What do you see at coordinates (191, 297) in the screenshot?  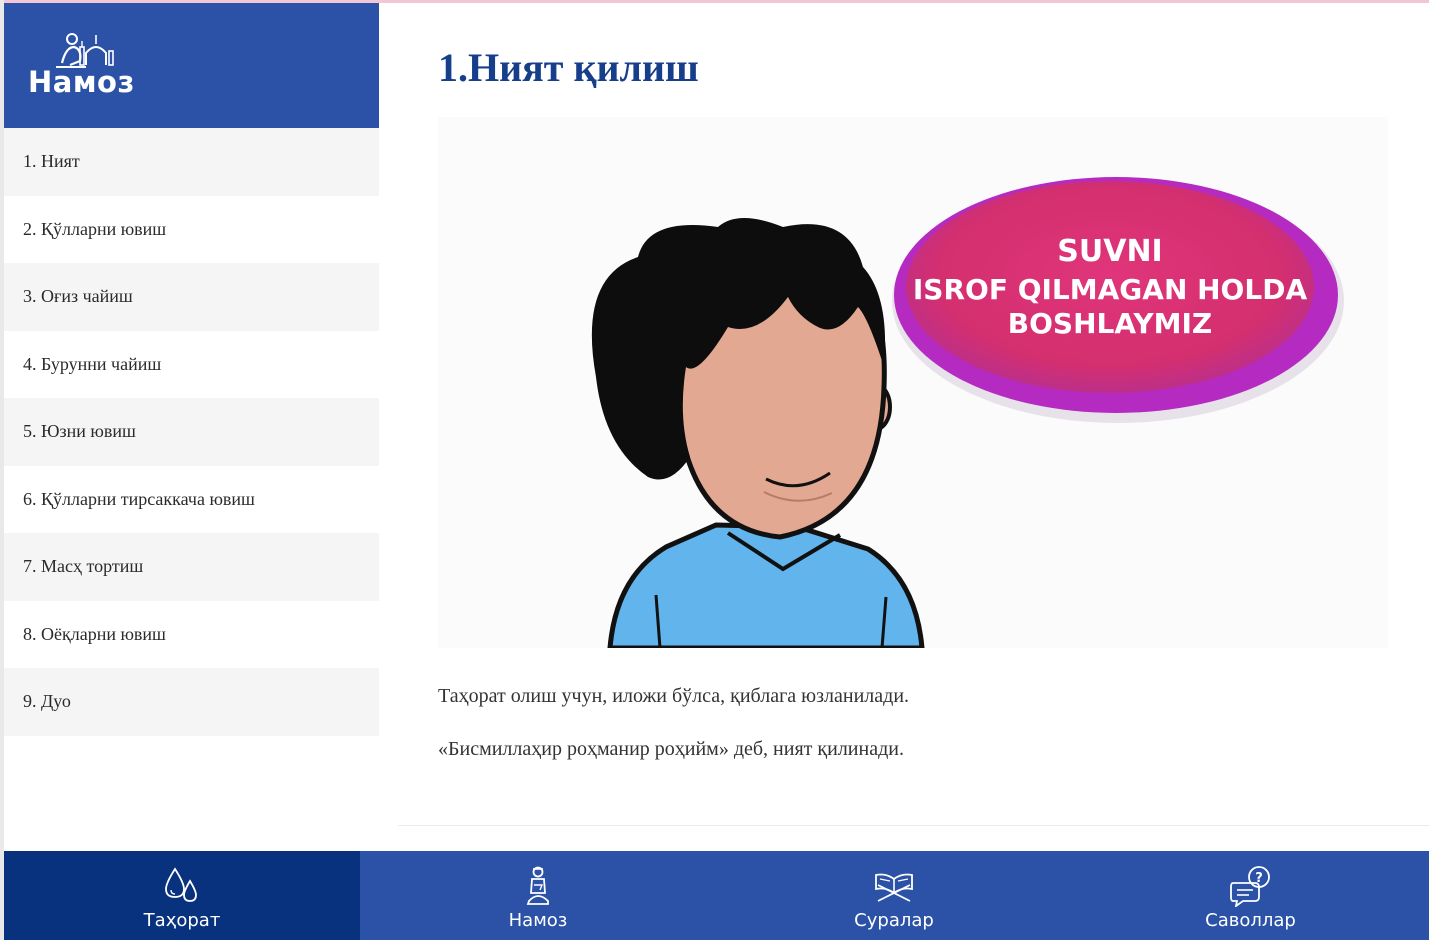 I see `sidebar-item-rinse-mouth: 3. Оғиз чайиш` at bounding box center [191, 297].